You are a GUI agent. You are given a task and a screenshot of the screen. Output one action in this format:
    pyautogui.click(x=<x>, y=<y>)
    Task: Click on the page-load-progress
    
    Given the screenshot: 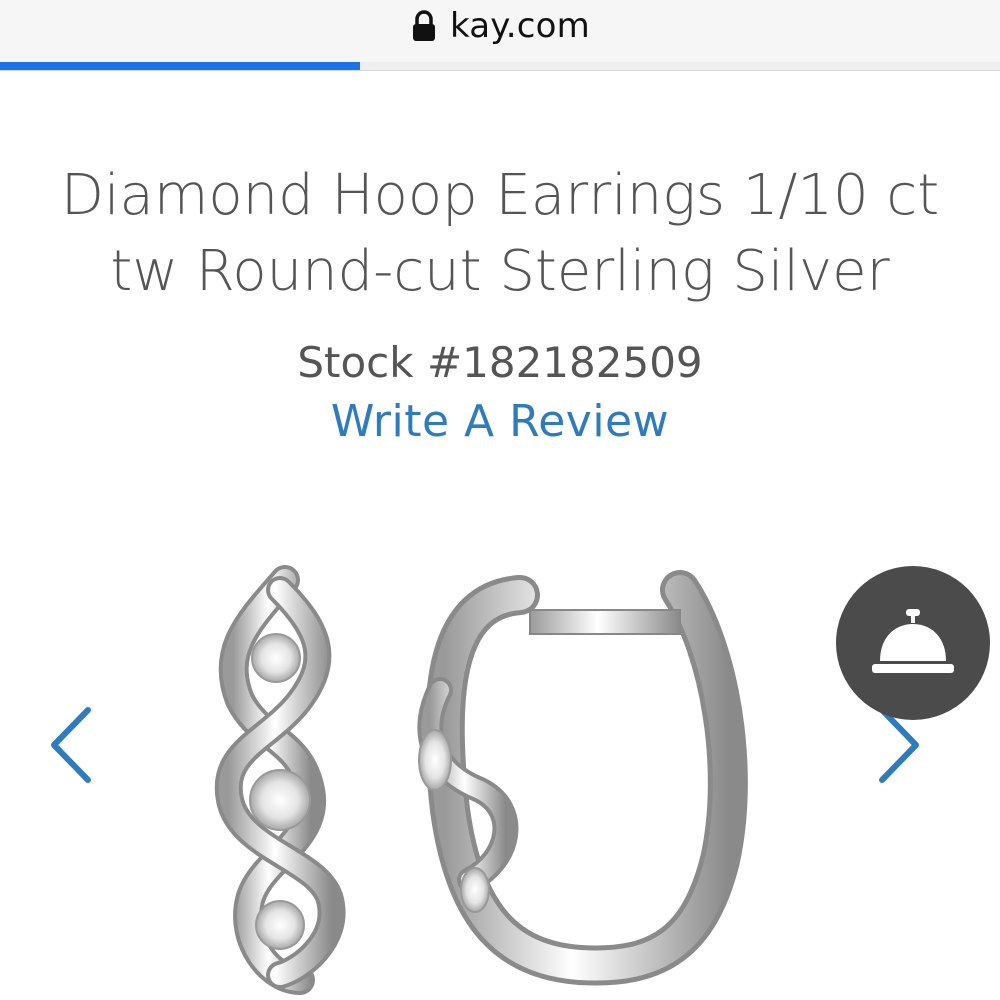 What is the action you would take?
    pyautogui.click(x=500, y=66)
    